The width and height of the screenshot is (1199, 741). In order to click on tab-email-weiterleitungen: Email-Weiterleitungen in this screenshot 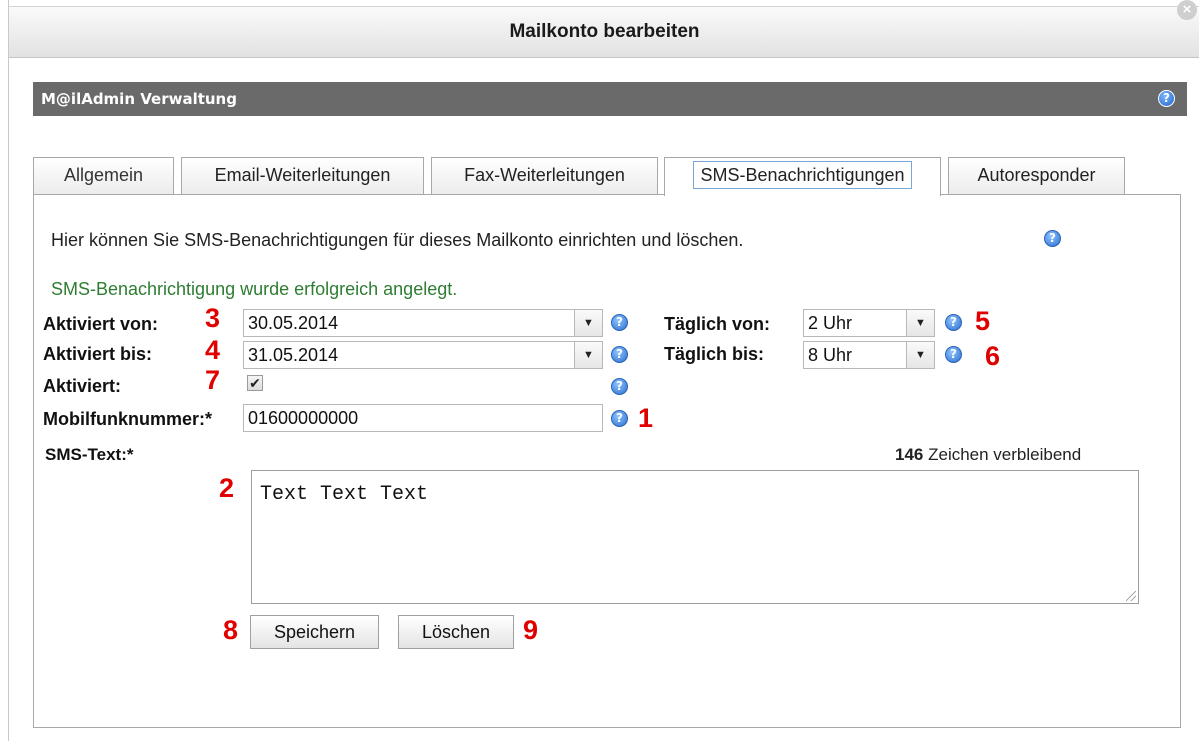, I will do `click(302, 175)`.